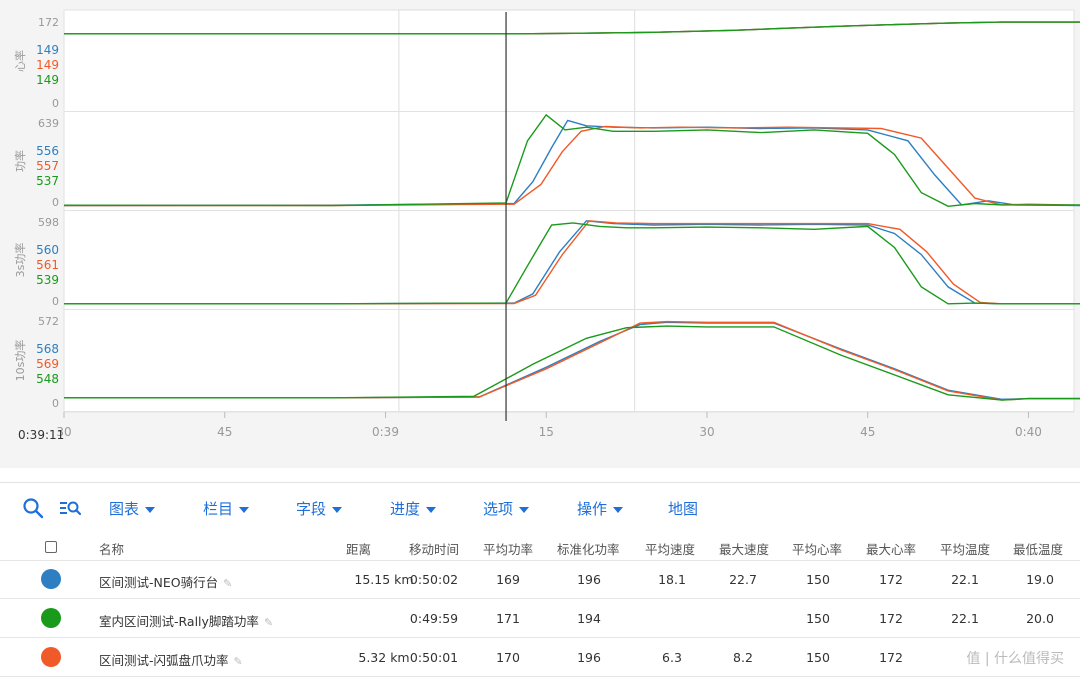  What do you see at coordinates (47, 265) in the screenshot?
I see `legend-value: 561` at bounding box center [47, 265].